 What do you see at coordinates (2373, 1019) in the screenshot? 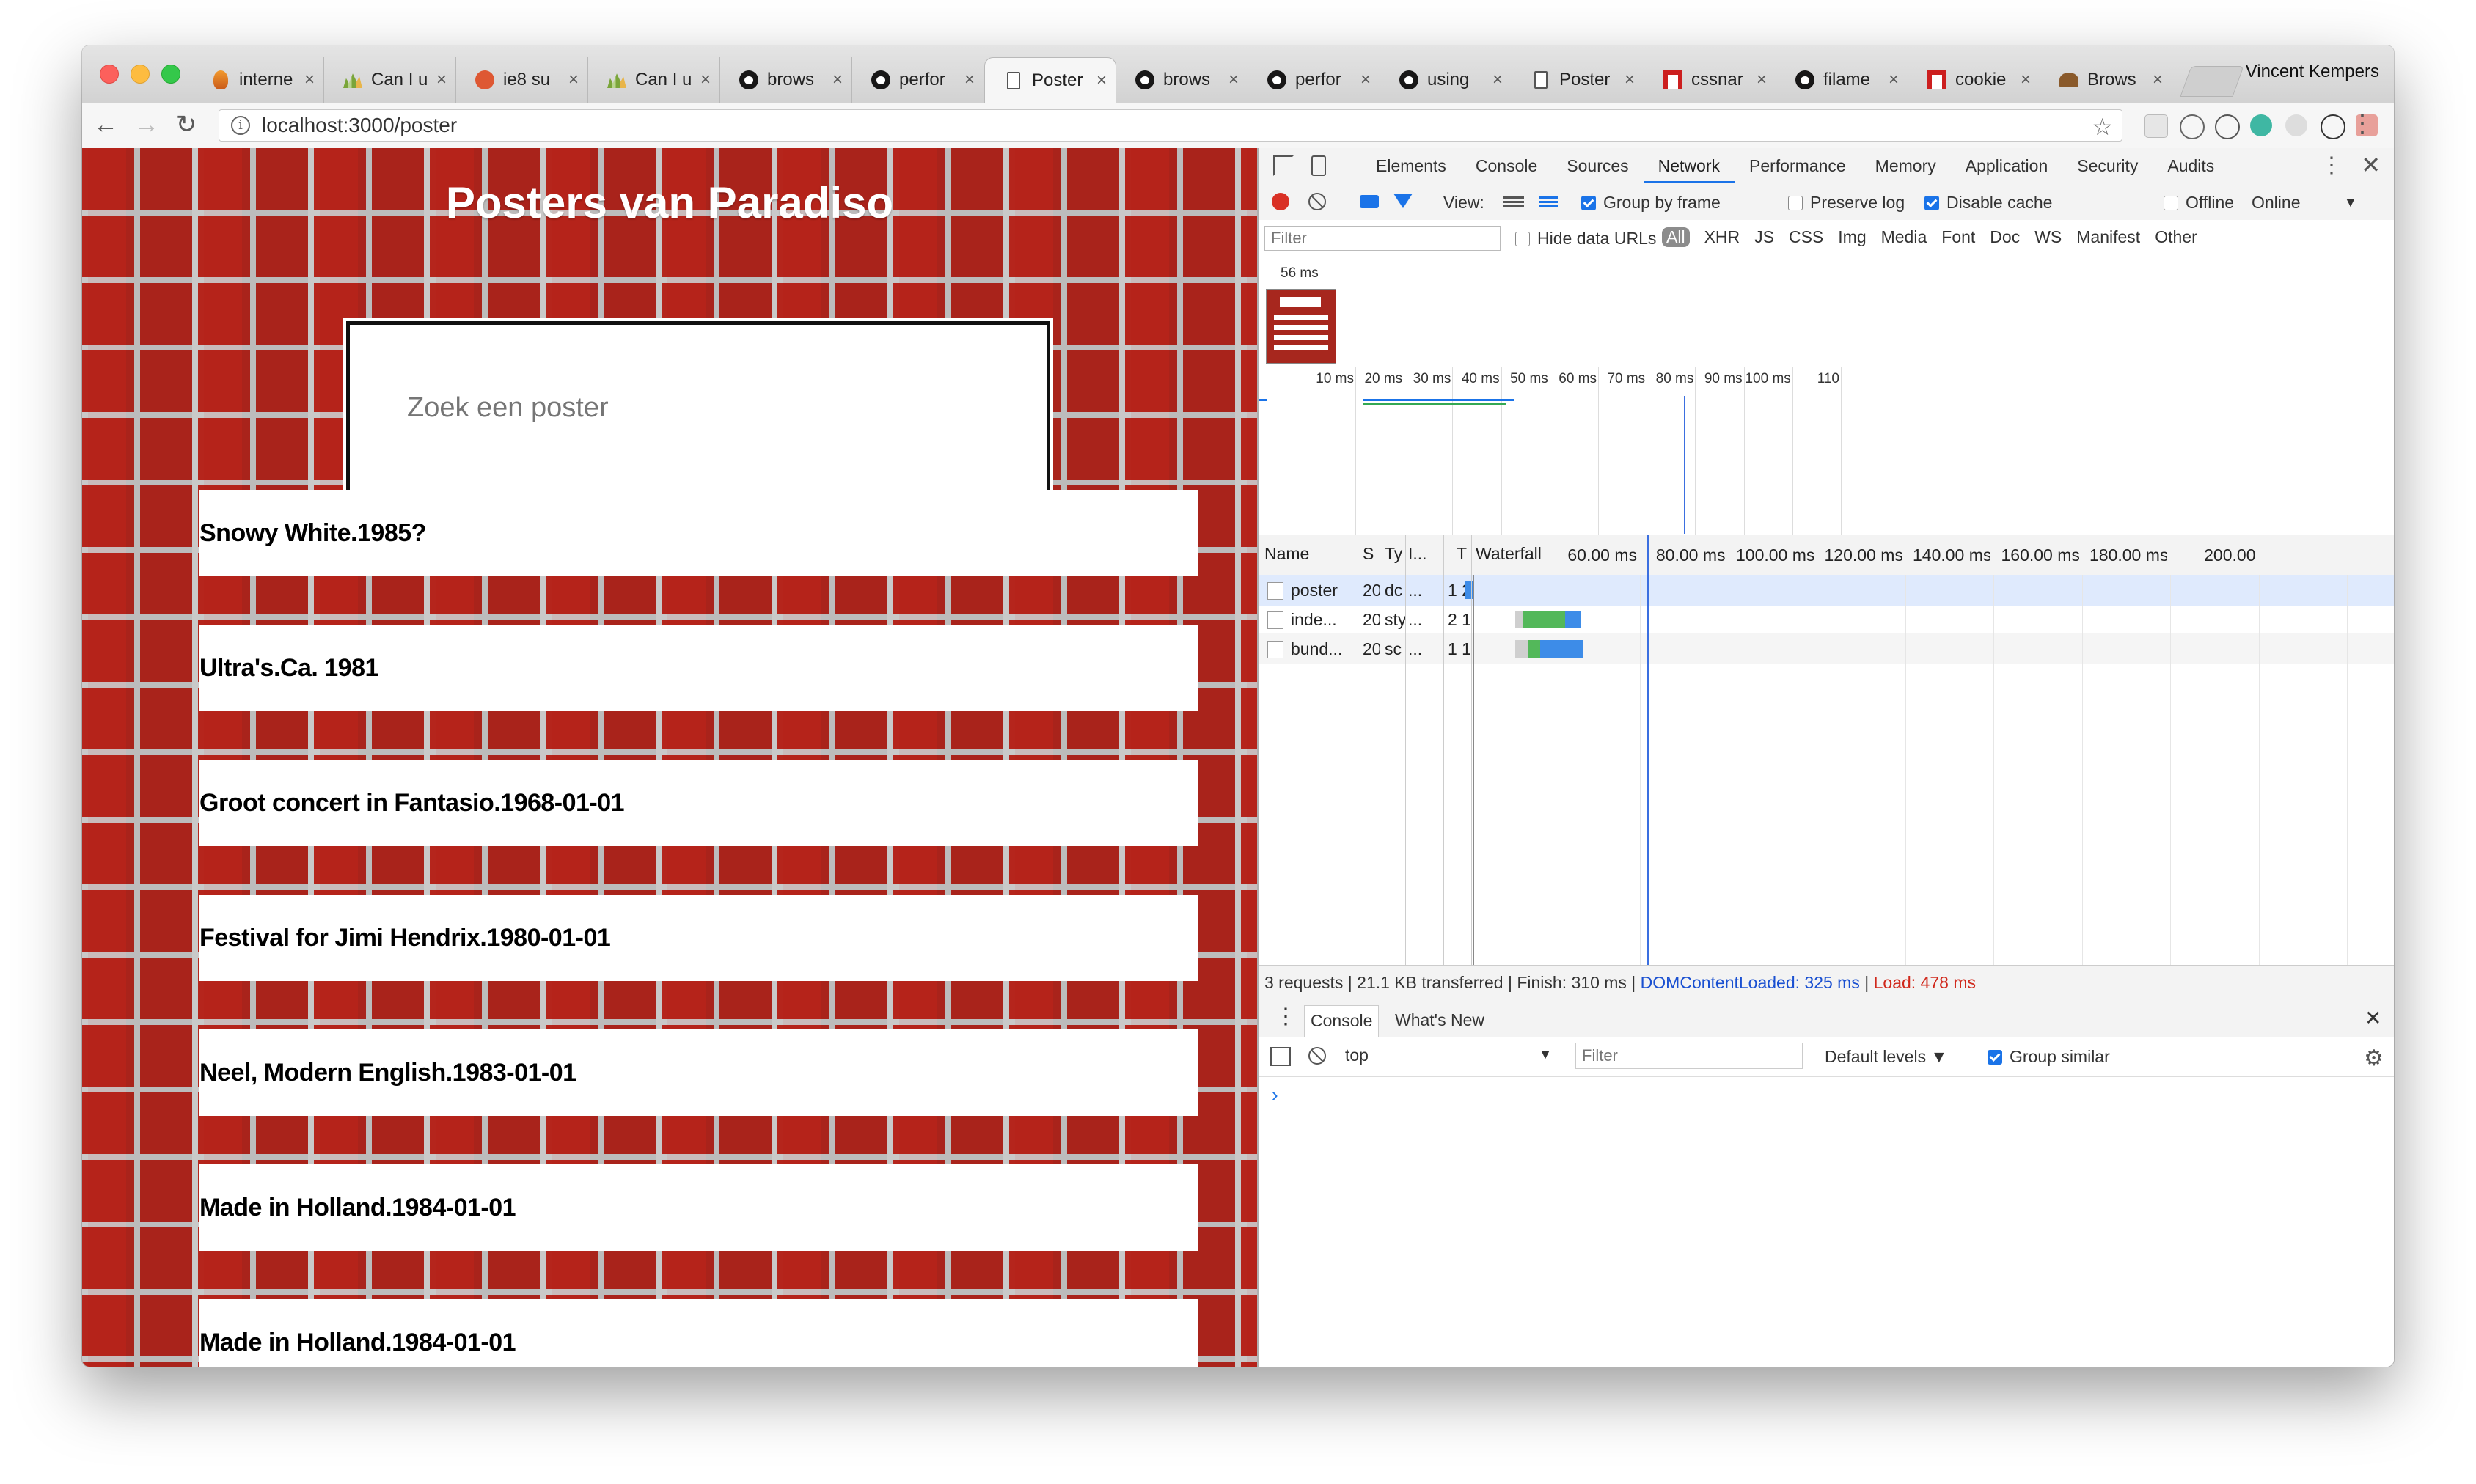
I see `drawer-close-icon: ✕` at bounding box center [2373, 1019].